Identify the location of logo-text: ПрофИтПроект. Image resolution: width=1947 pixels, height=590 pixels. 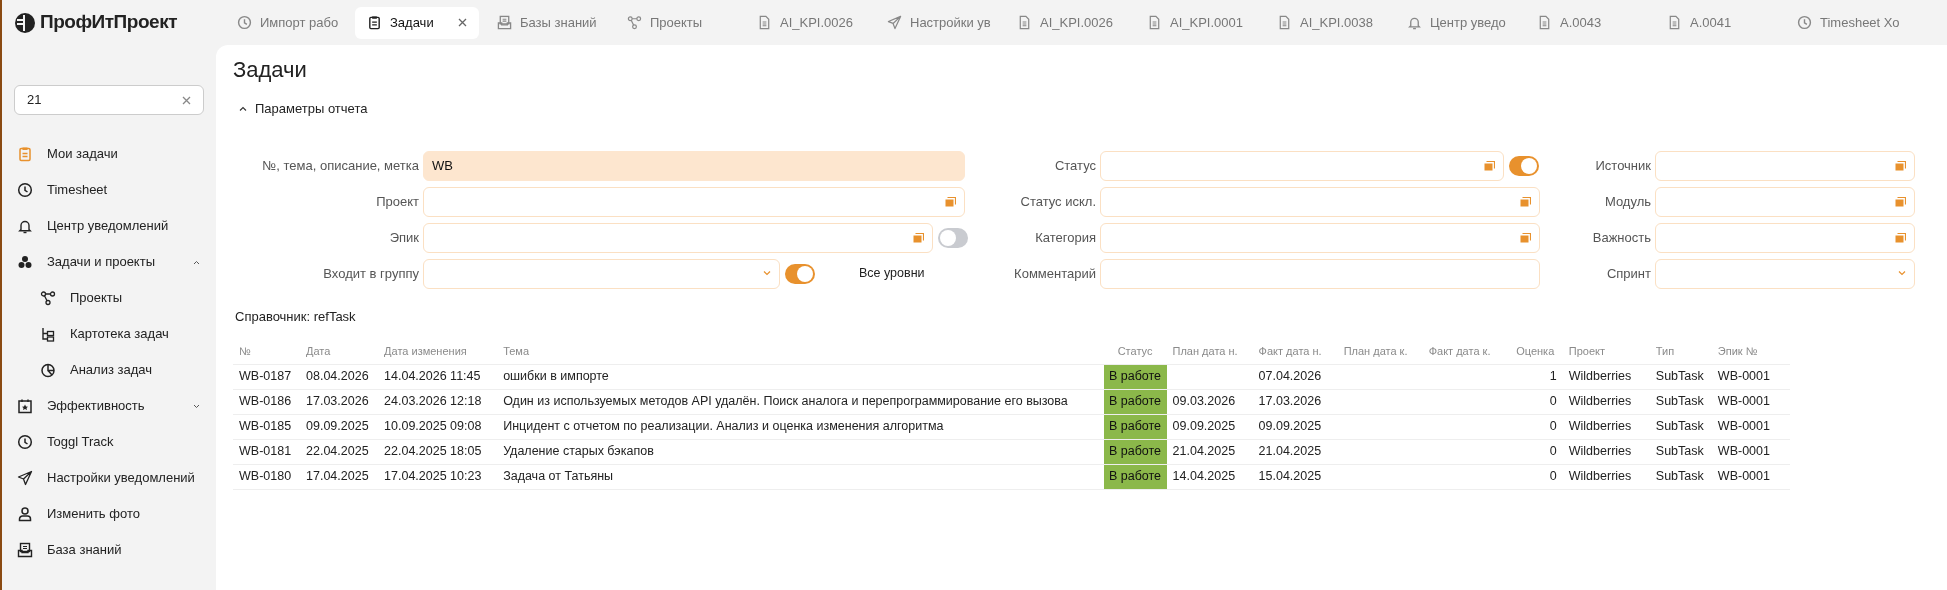
(108, 22).